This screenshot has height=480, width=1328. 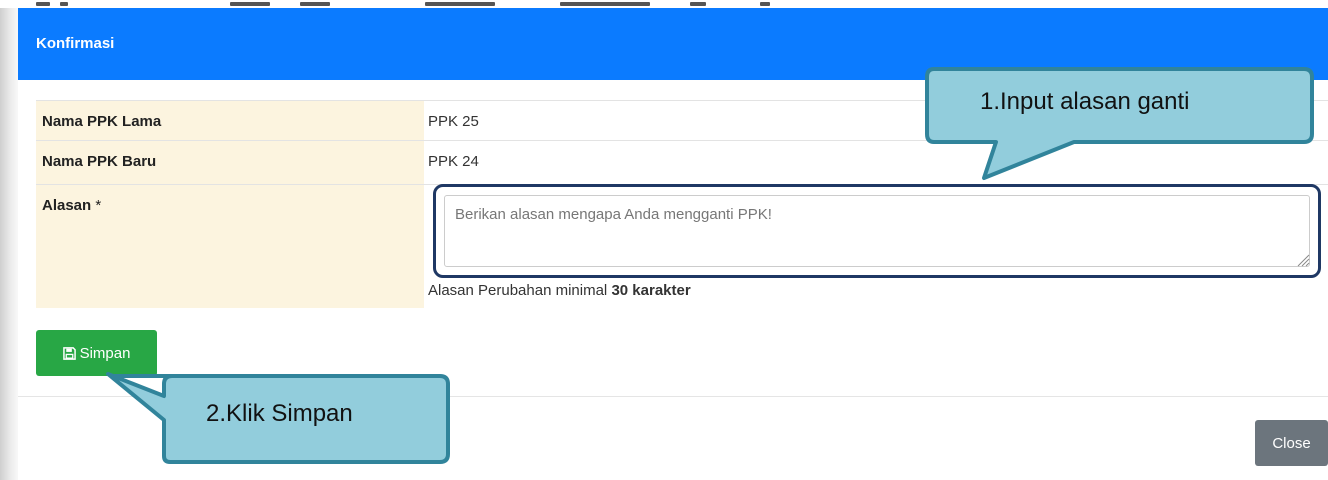 What do you see at coordinates (72, 205) in the screenshot?
I see `label-alasan: Alasan *` at bounding box center [72, 205].